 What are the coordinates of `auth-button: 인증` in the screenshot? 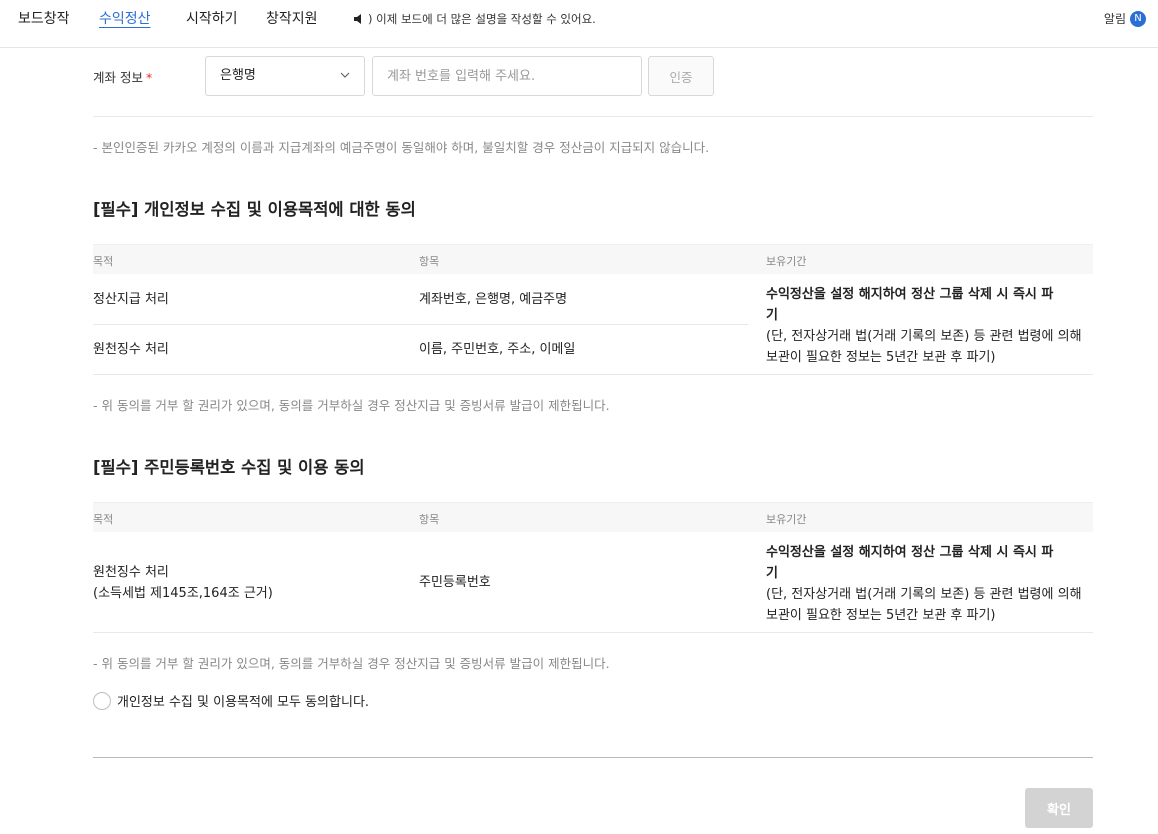 It's located at (681, 76).